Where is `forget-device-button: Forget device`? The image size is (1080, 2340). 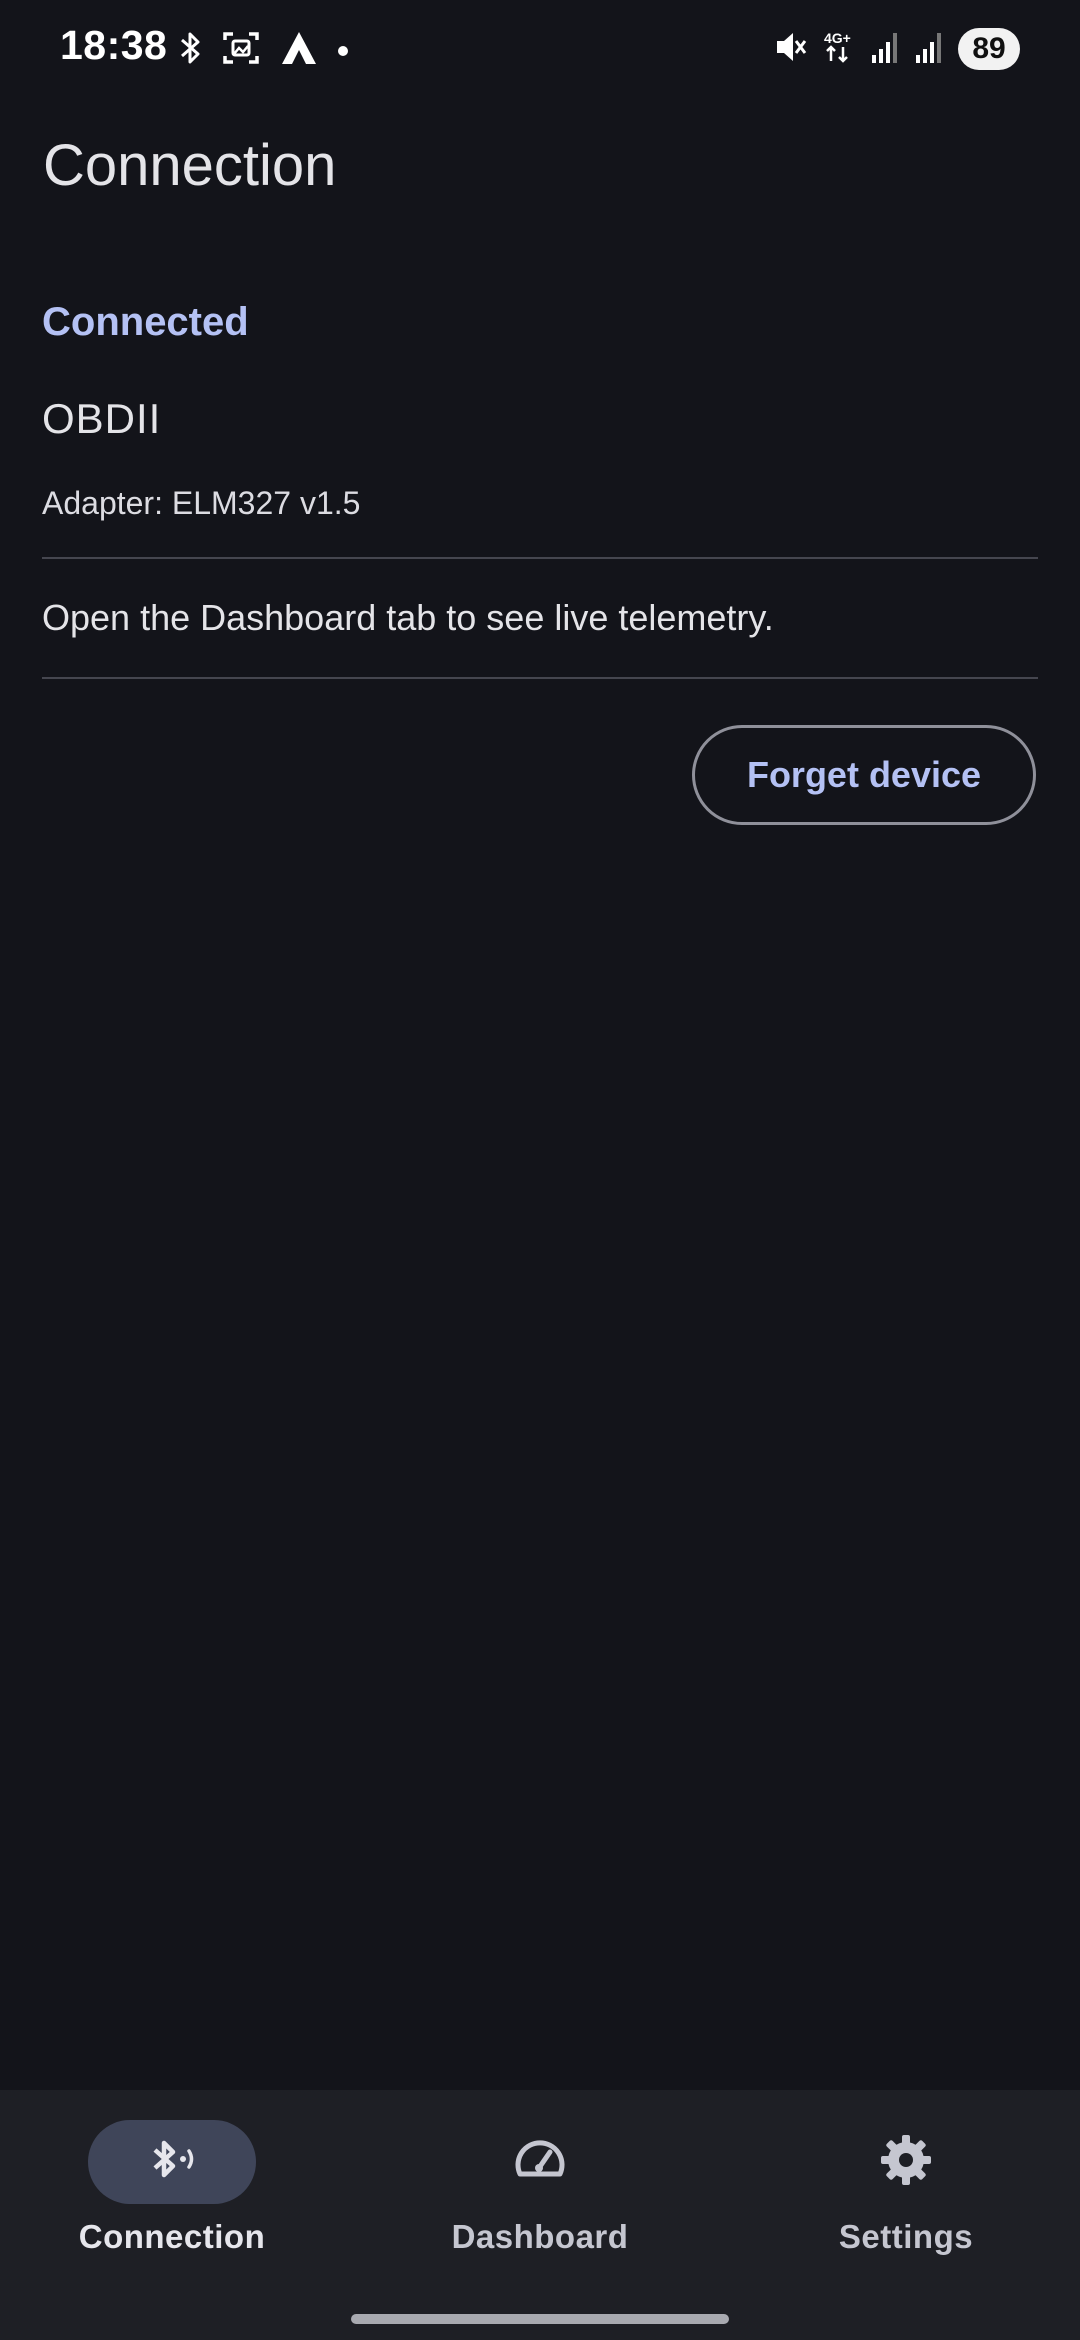 forget-device-button: Forget device is located at coordinates (864, 775).